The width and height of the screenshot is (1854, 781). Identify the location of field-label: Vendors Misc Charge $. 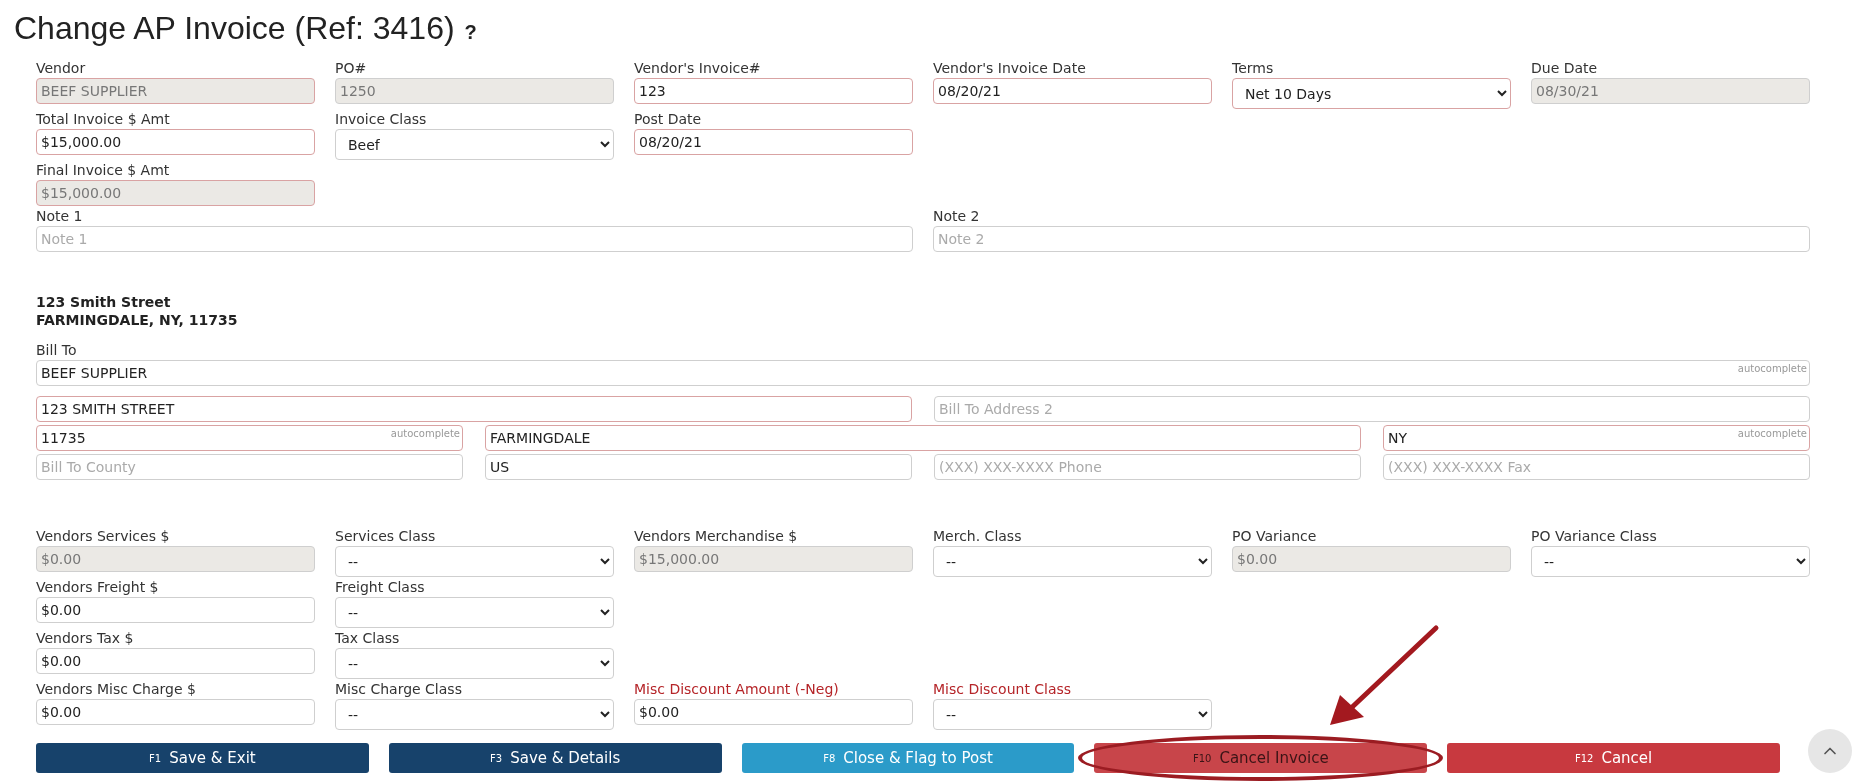
(116, 689).